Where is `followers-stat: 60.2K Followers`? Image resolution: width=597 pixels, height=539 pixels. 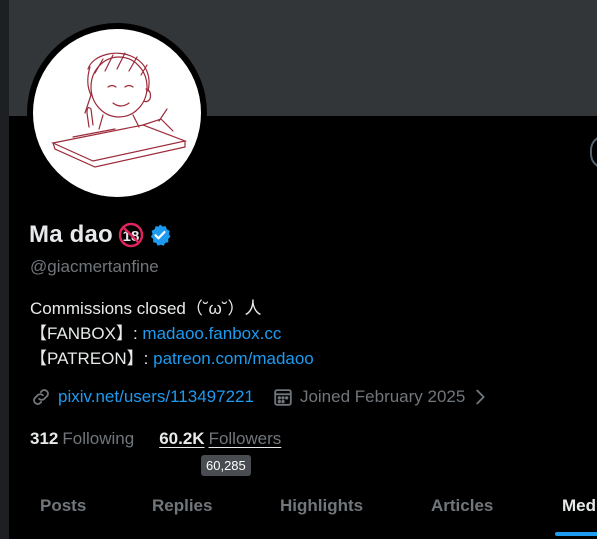
followers-stat: 60.2K Followers is located at coordinates (220, 439).